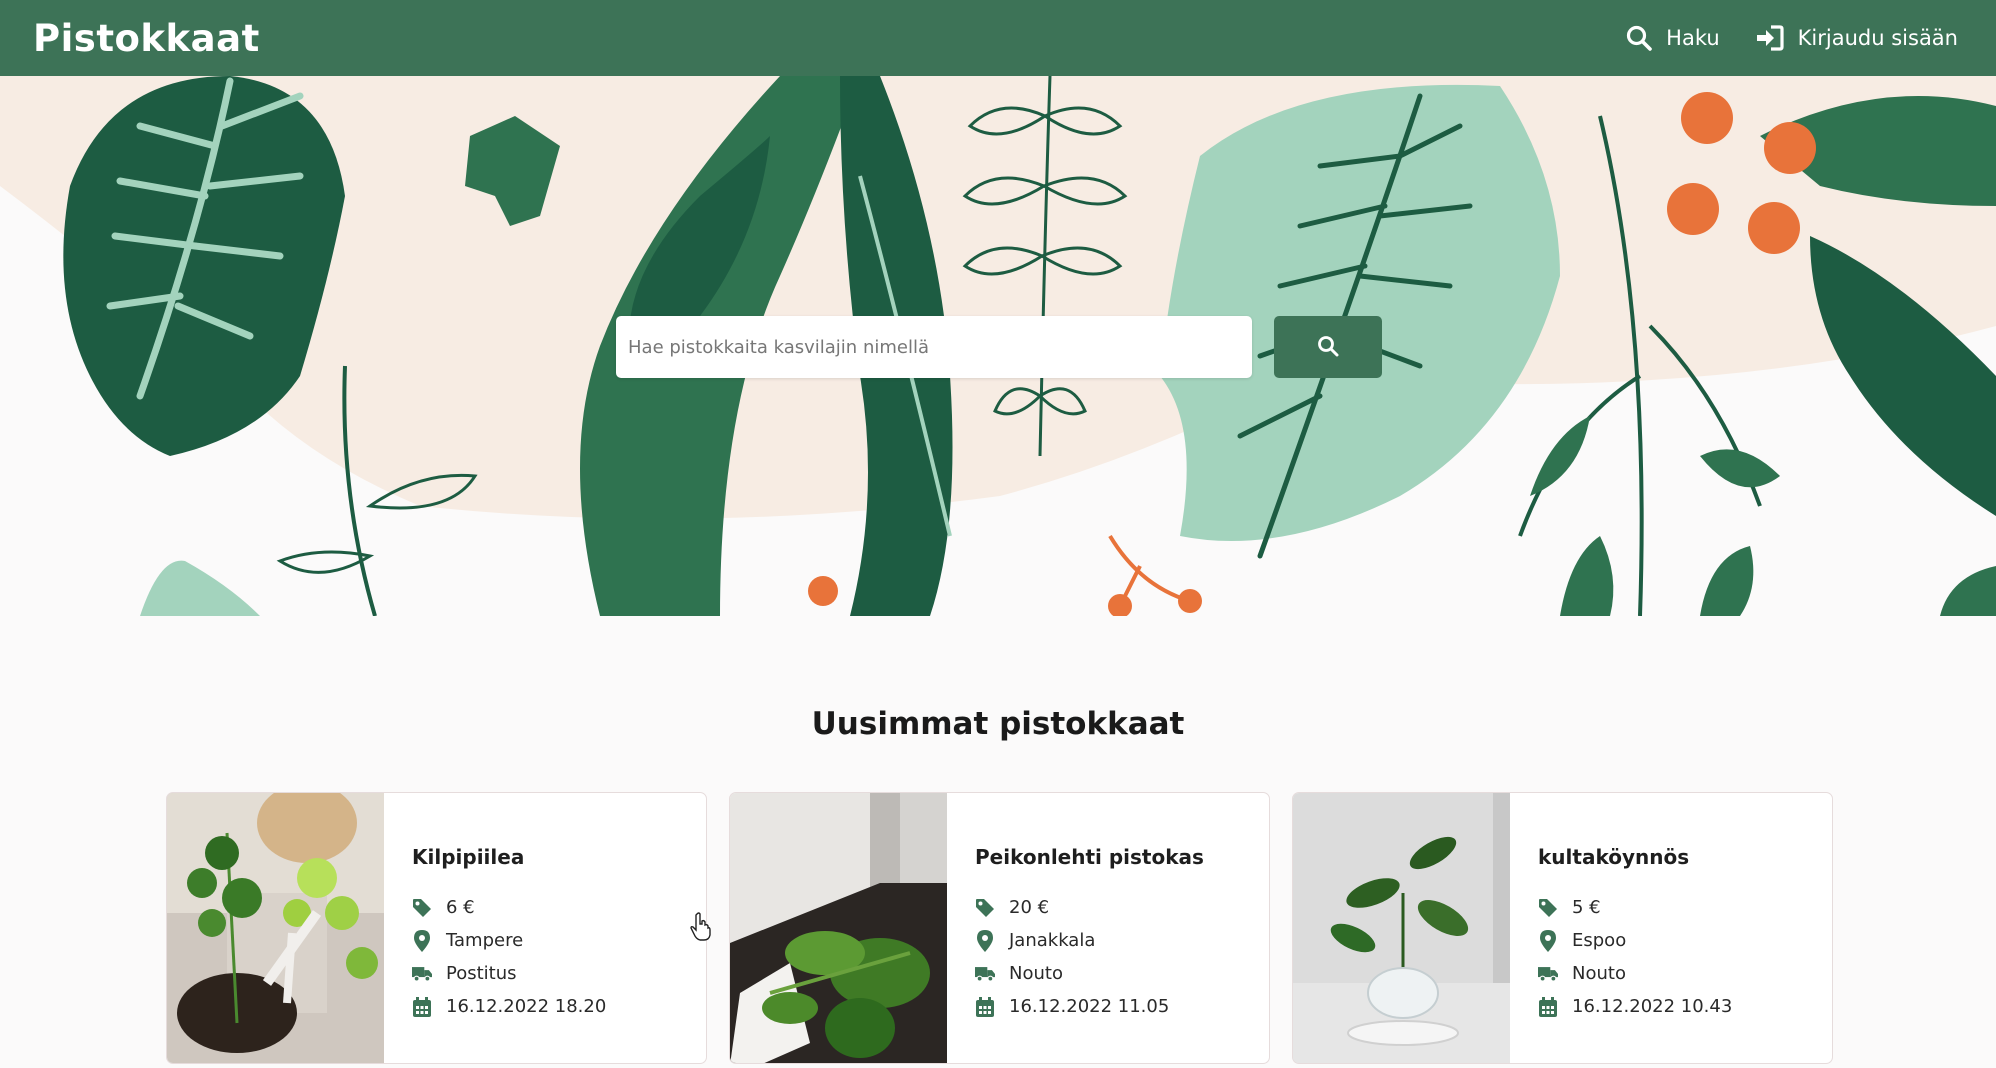  Describe the element at coordinates (998, 724) in the screenshot. I see `section-title: Uusimmat pistokkaat` at that location.